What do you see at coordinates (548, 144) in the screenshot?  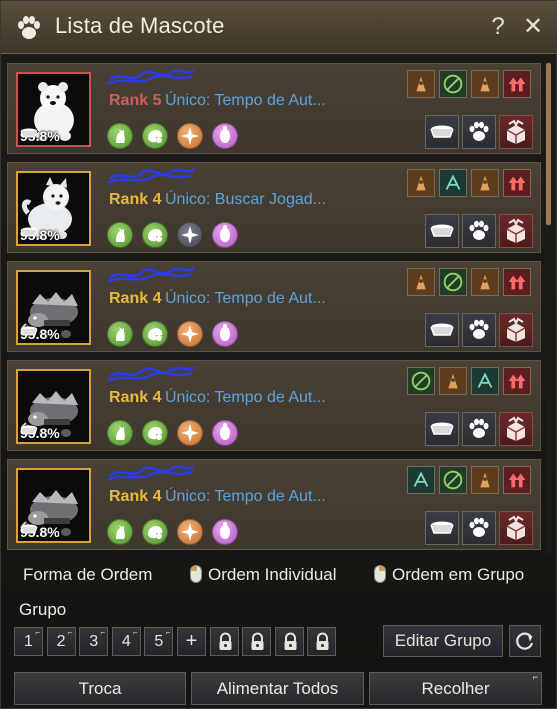 I see `scroll-thumb` at bounding box center [548, 144].